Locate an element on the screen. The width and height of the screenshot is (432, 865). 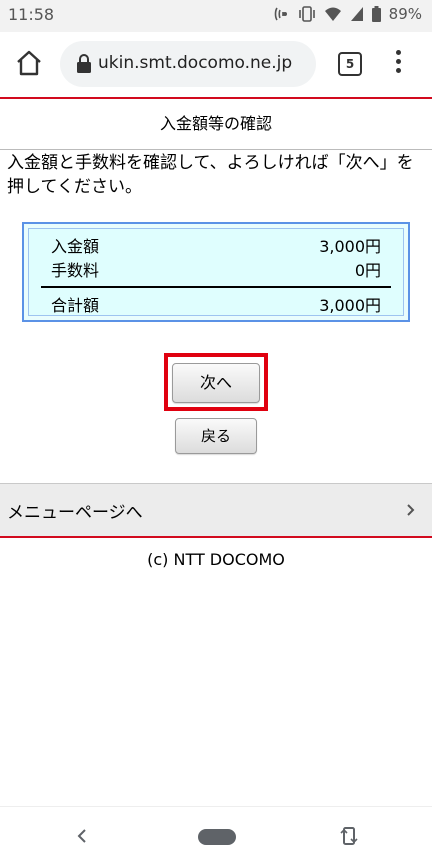
nav-home-pill is located at coordinates (217, 837).